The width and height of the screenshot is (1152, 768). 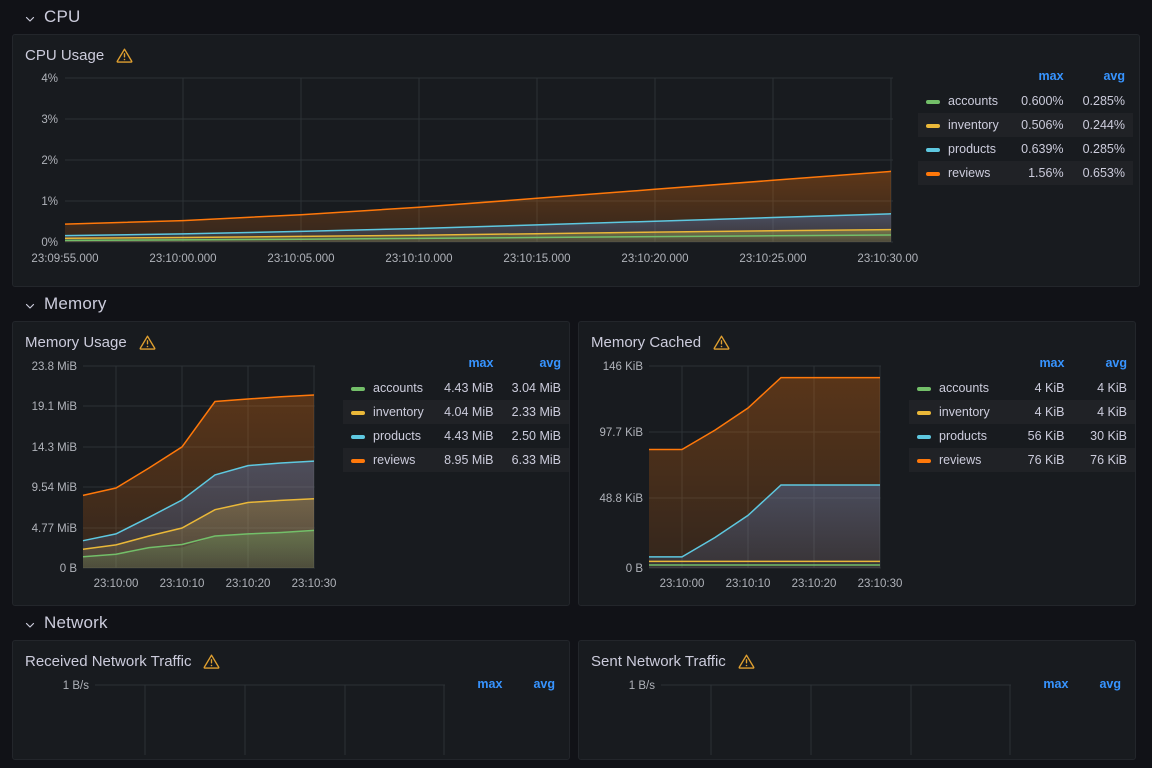 What do you see at coordinates (55, 529) in the screenshot?
I see `svg-text: 4.77 MiB` at bounding box center [55, 529].